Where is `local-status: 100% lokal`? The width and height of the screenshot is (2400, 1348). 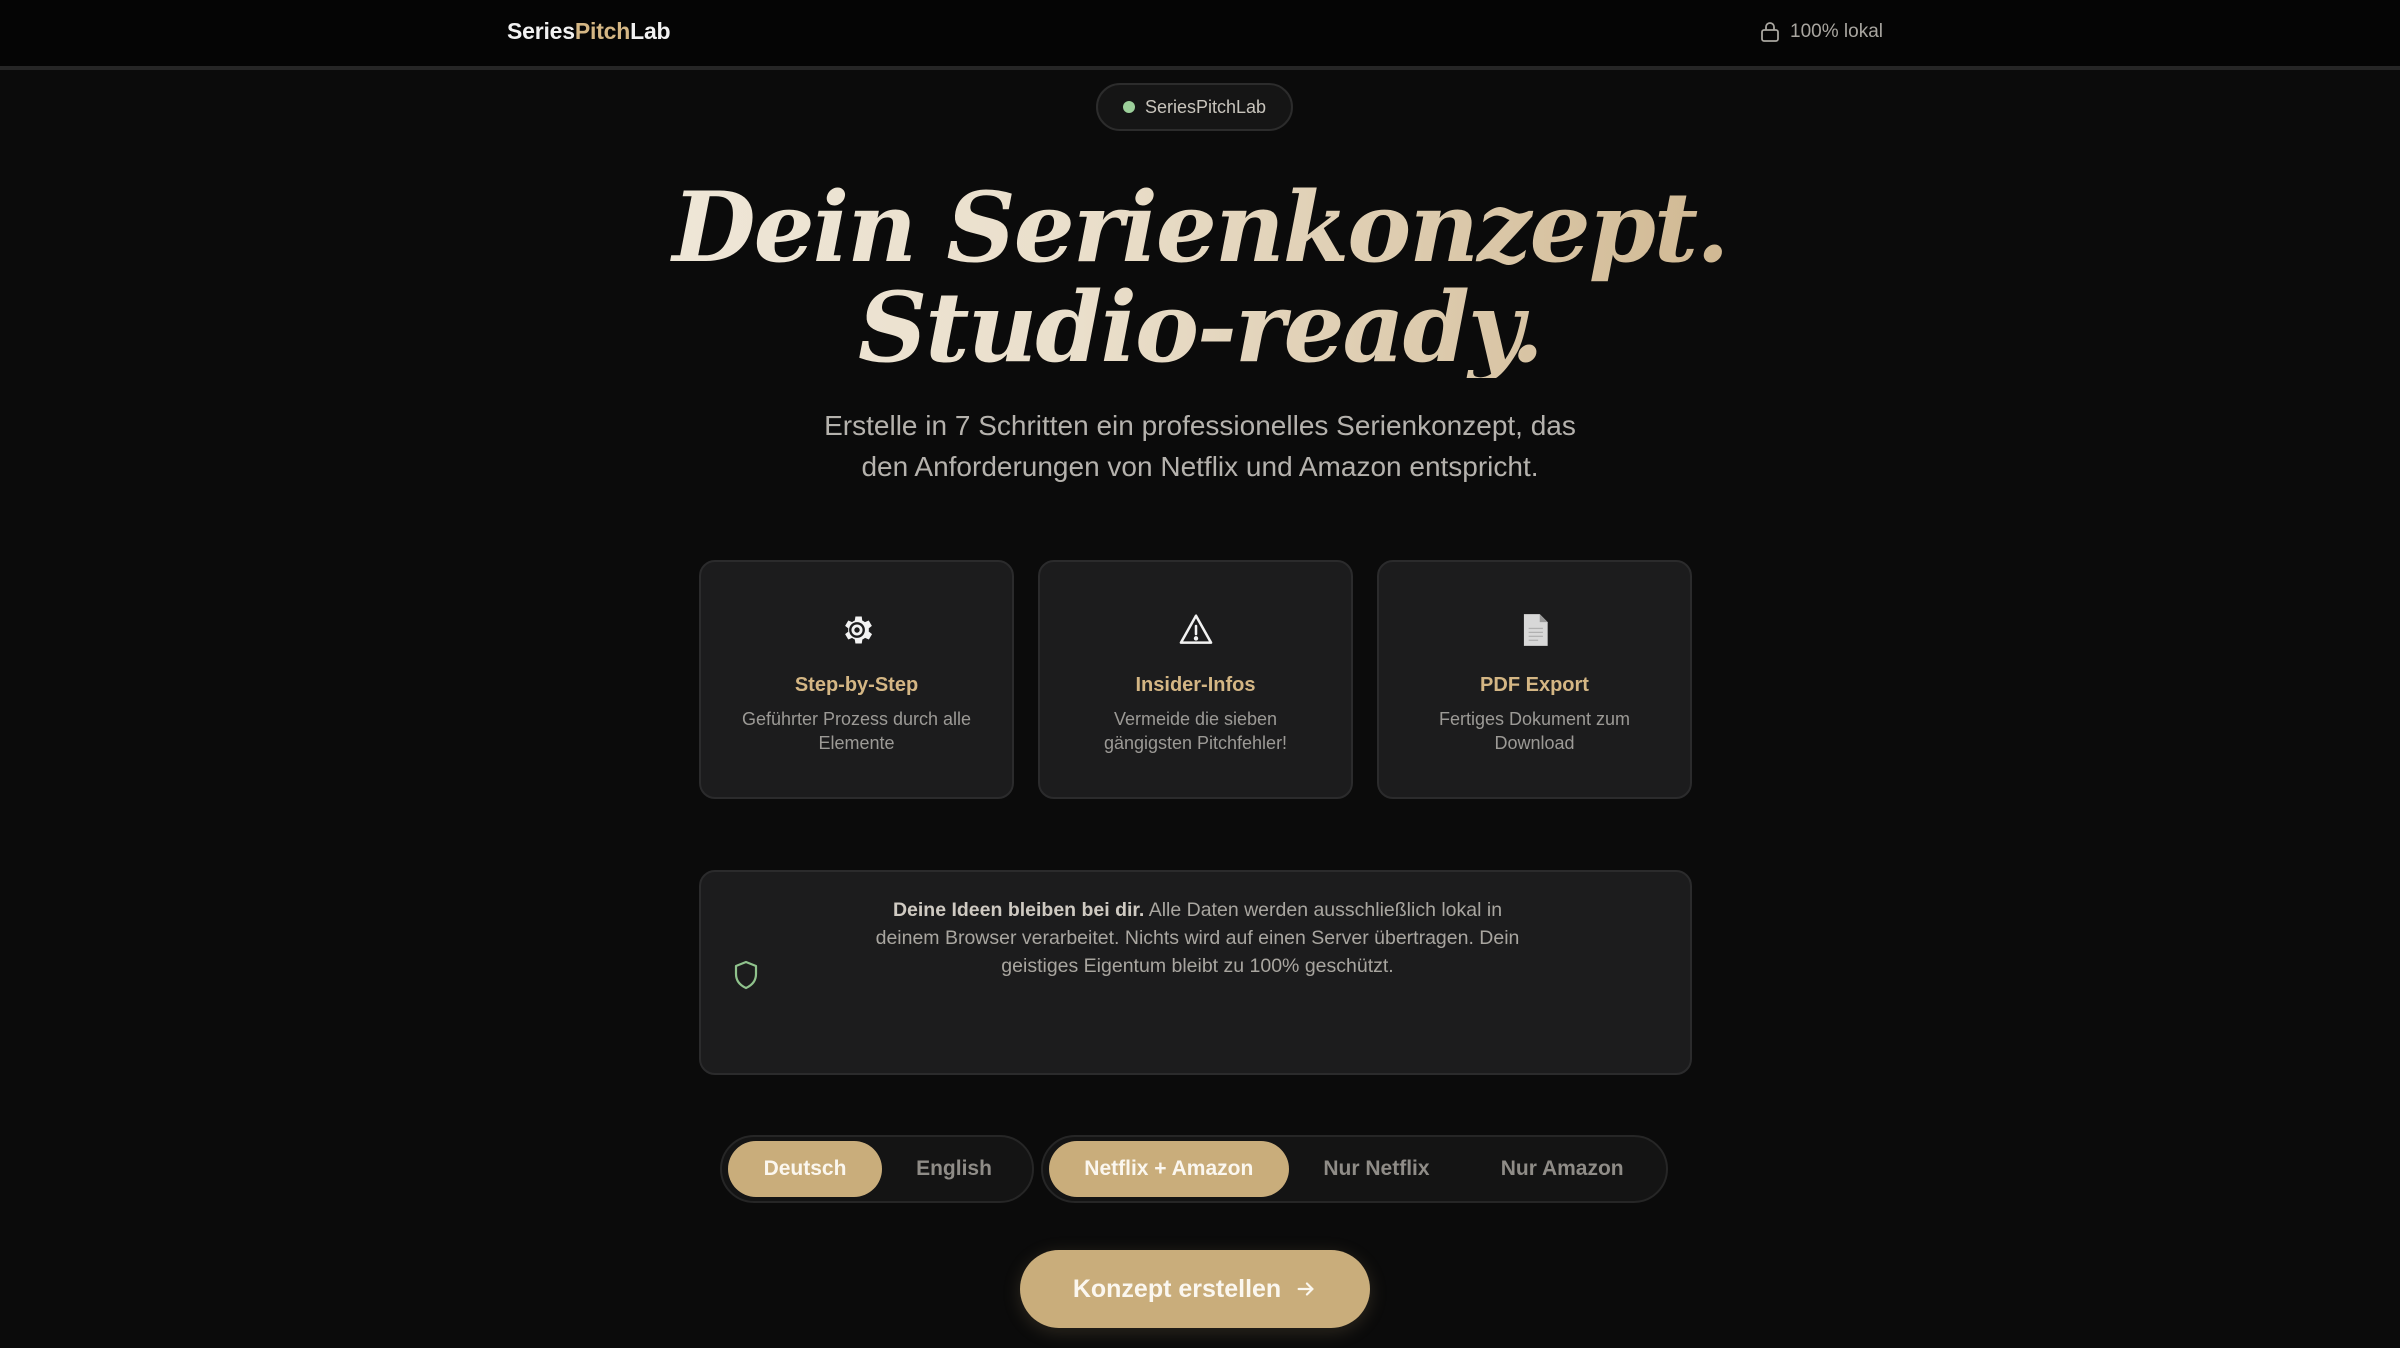 local-status: 100% lokal is located at coordinates (1821, 32).